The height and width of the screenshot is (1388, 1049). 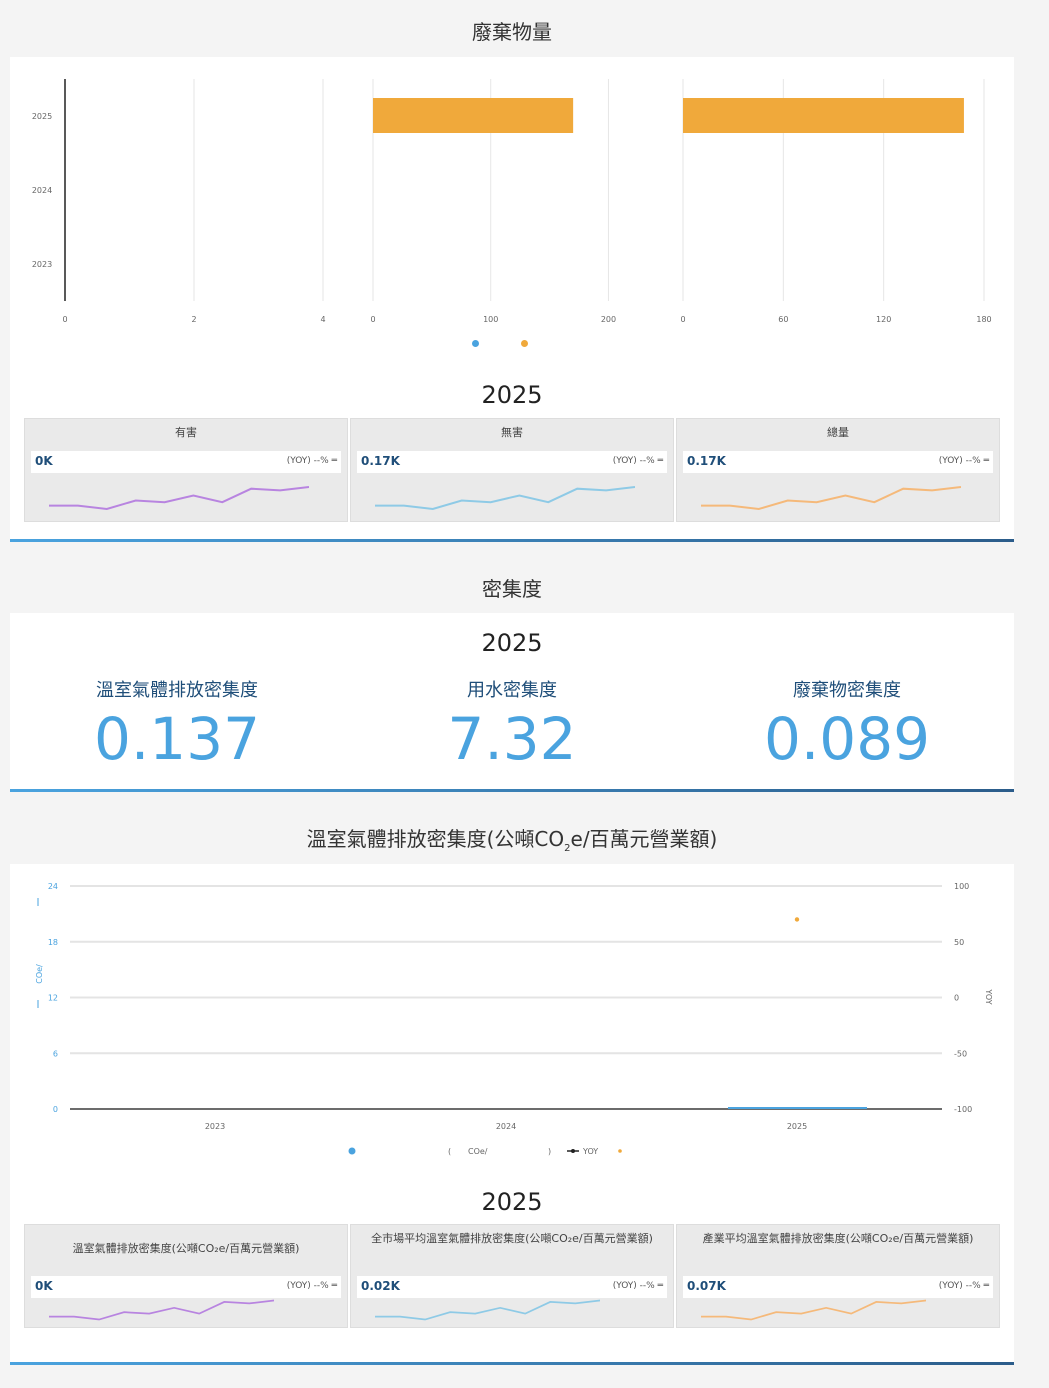 What do you see at coordinates (193, 319) in the screenshot?
I see `x-tick-label: 2` at bounding box center [193, 319].